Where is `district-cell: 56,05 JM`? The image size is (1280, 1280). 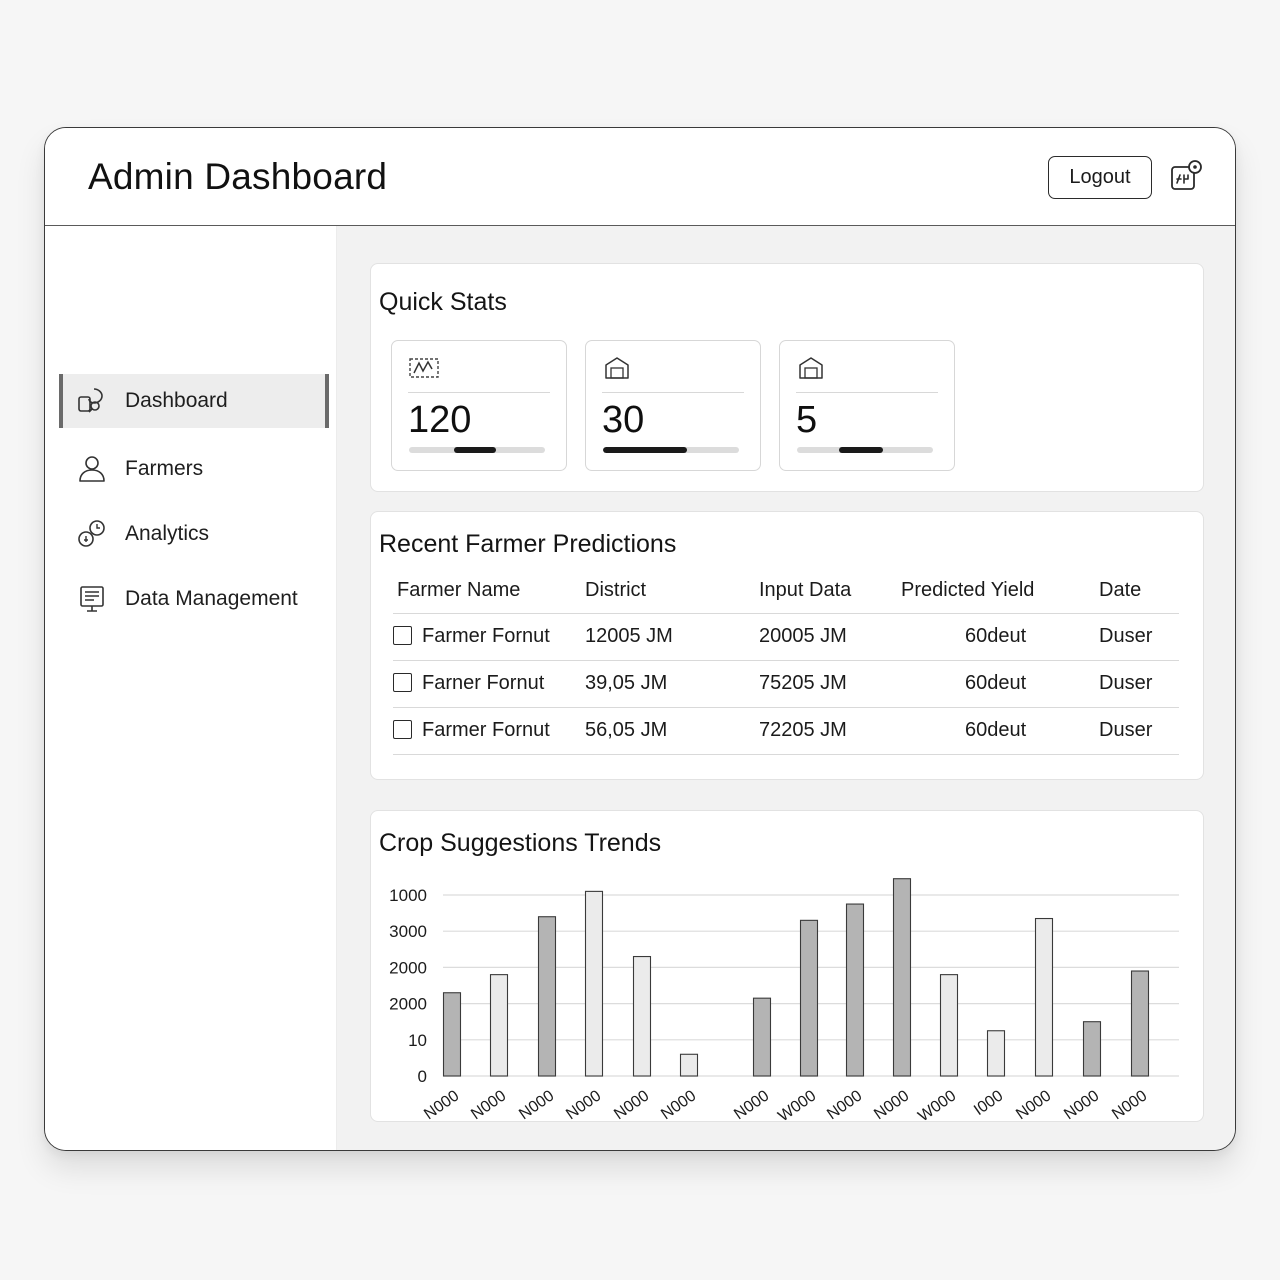
district-cell: 56,05 JM is located at coordinates (672, 731).